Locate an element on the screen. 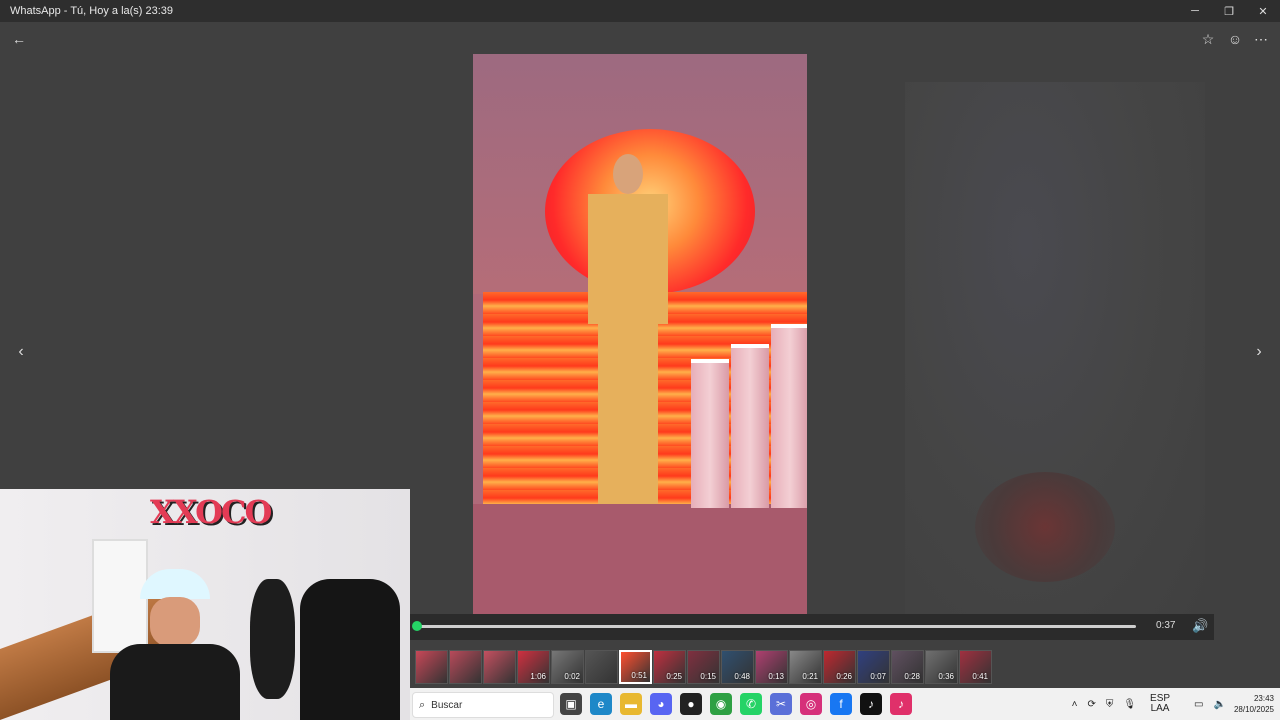 This screenshot has width=1280, height=720. chrome-icon: ◉ is located at coordinates (721, 704).